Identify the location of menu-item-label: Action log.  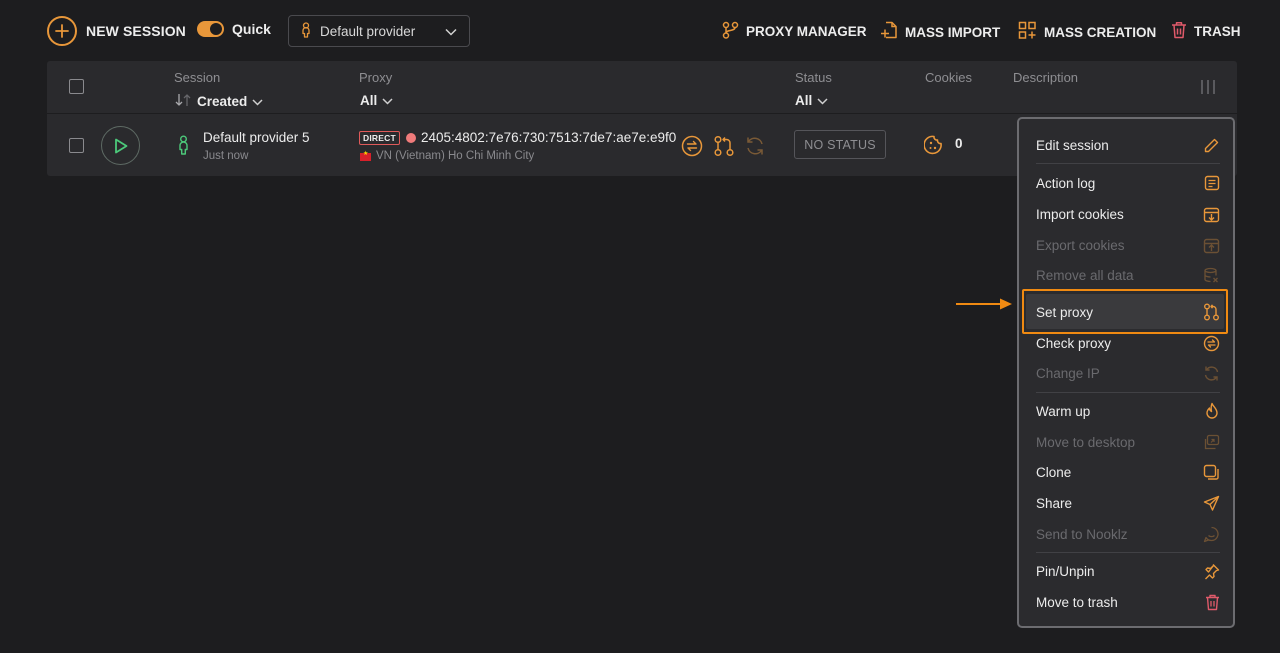
(1066, 183).